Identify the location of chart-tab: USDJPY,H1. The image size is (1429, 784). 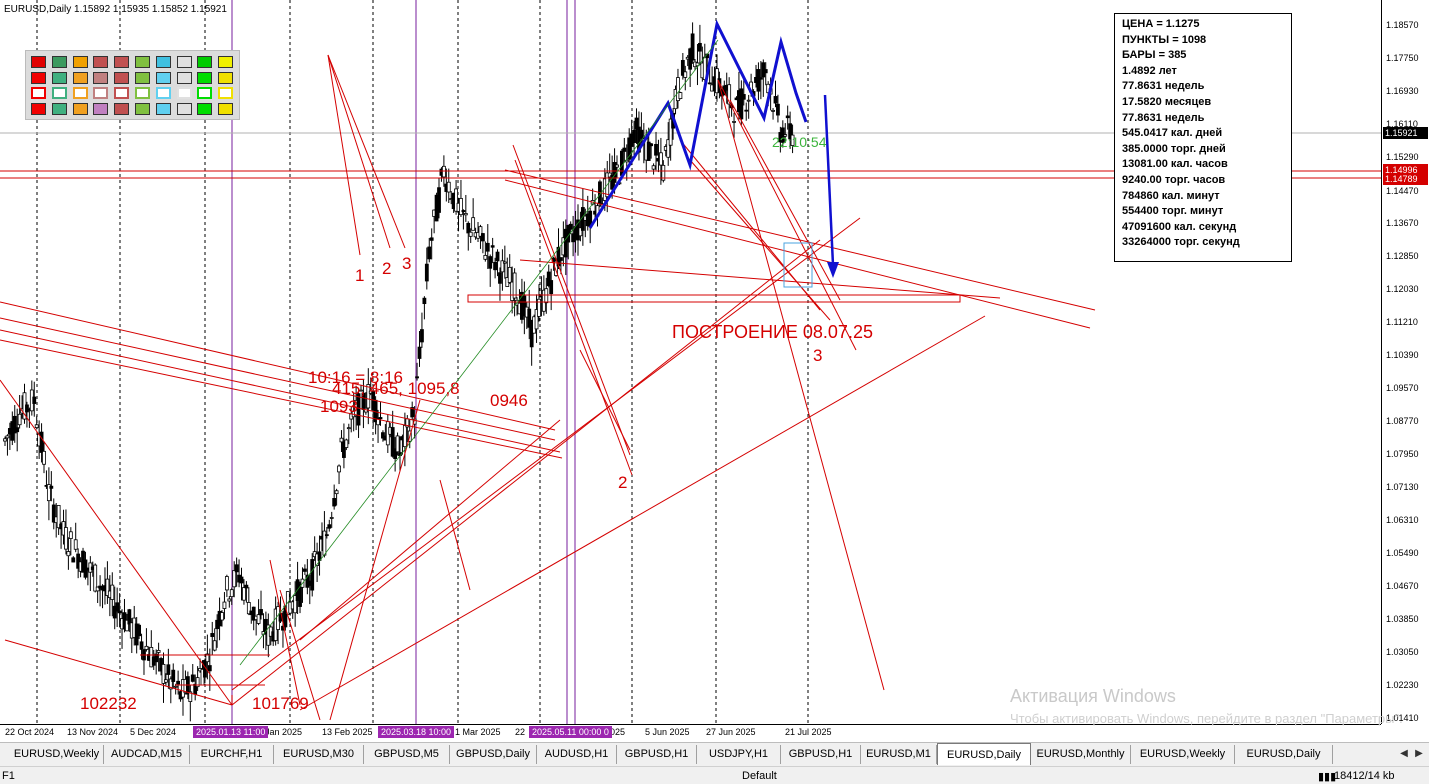
(739, 754).